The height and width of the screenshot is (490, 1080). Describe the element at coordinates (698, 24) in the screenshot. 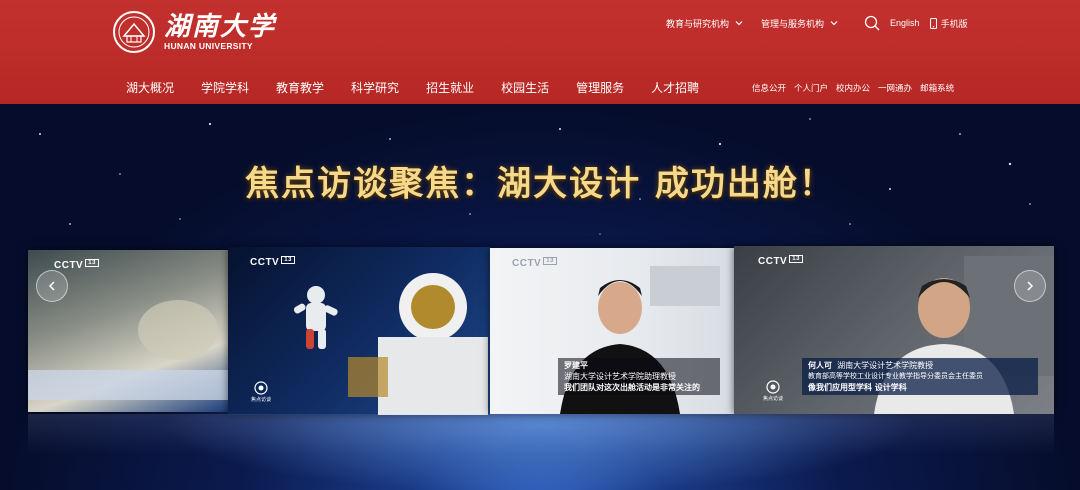

I see `dropdown-label: 教育与研究机构` at that location.